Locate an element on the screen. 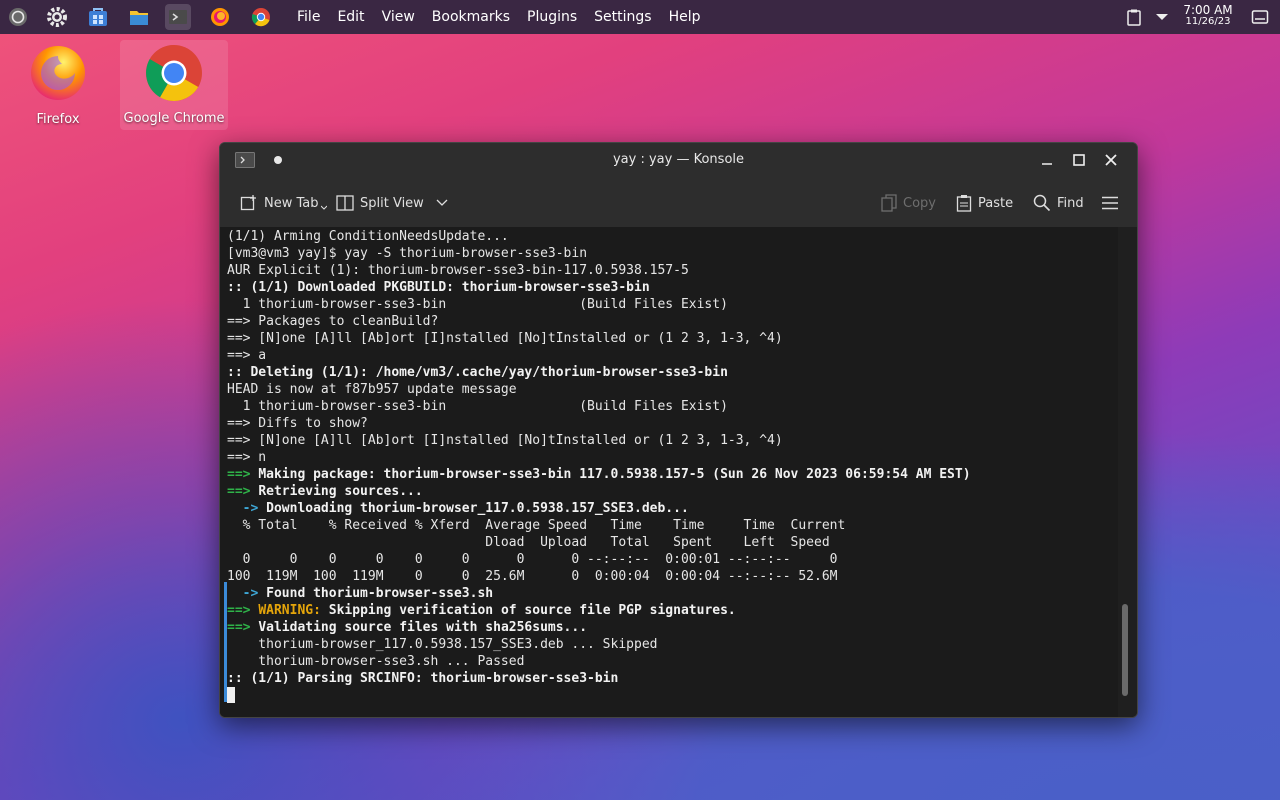 The height and width of the screenshot is (800, 1280). terminal-scrollbar-thumb is located at coordinates (1125, 650).